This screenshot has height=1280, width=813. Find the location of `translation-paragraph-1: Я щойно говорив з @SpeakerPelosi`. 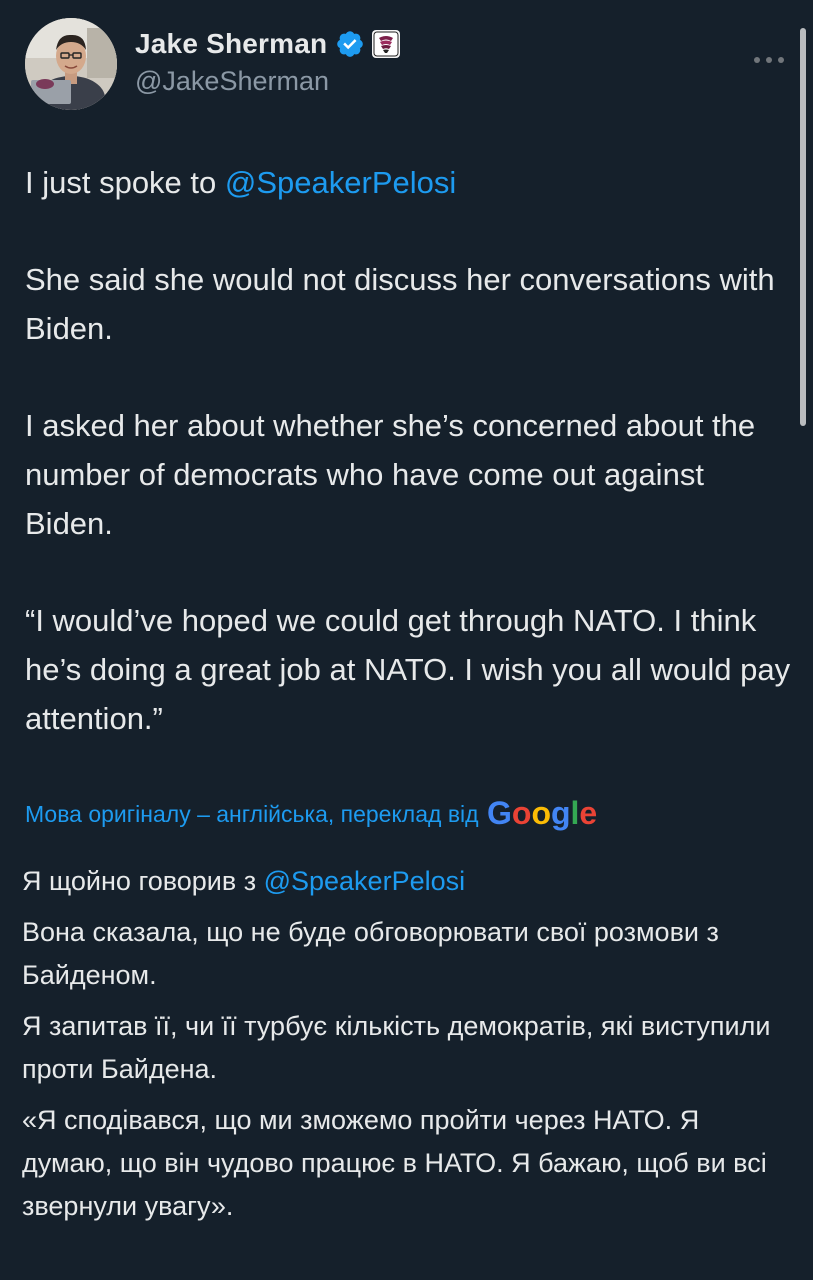

translation-paragraph-1: Я щойно говорив з @SpeakerPelosi is located at coordinates (244, 881).